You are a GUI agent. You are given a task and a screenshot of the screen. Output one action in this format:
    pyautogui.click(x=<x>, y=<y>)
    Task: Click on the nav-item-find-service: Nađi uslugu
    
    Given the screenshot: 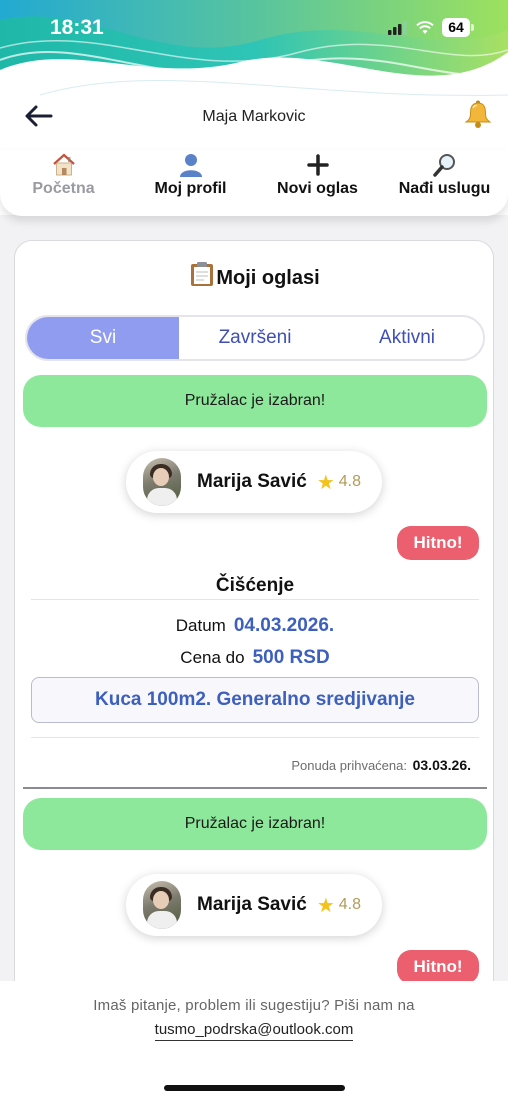 What is the action you would take?
    pyautogui.click(x=444, y=183)
    